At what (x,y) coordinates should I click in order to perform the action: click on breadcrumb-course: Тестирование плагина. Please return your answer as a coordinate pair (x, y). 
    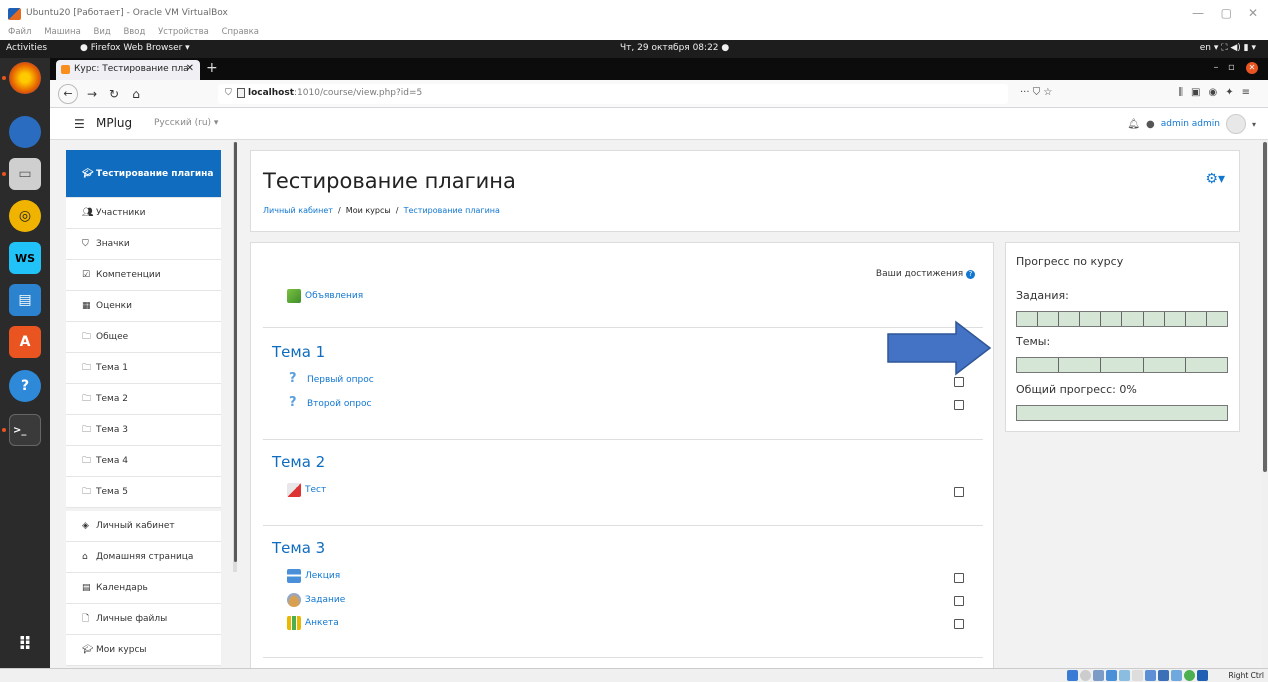
    Looking at the image, I should click on (452, 210).